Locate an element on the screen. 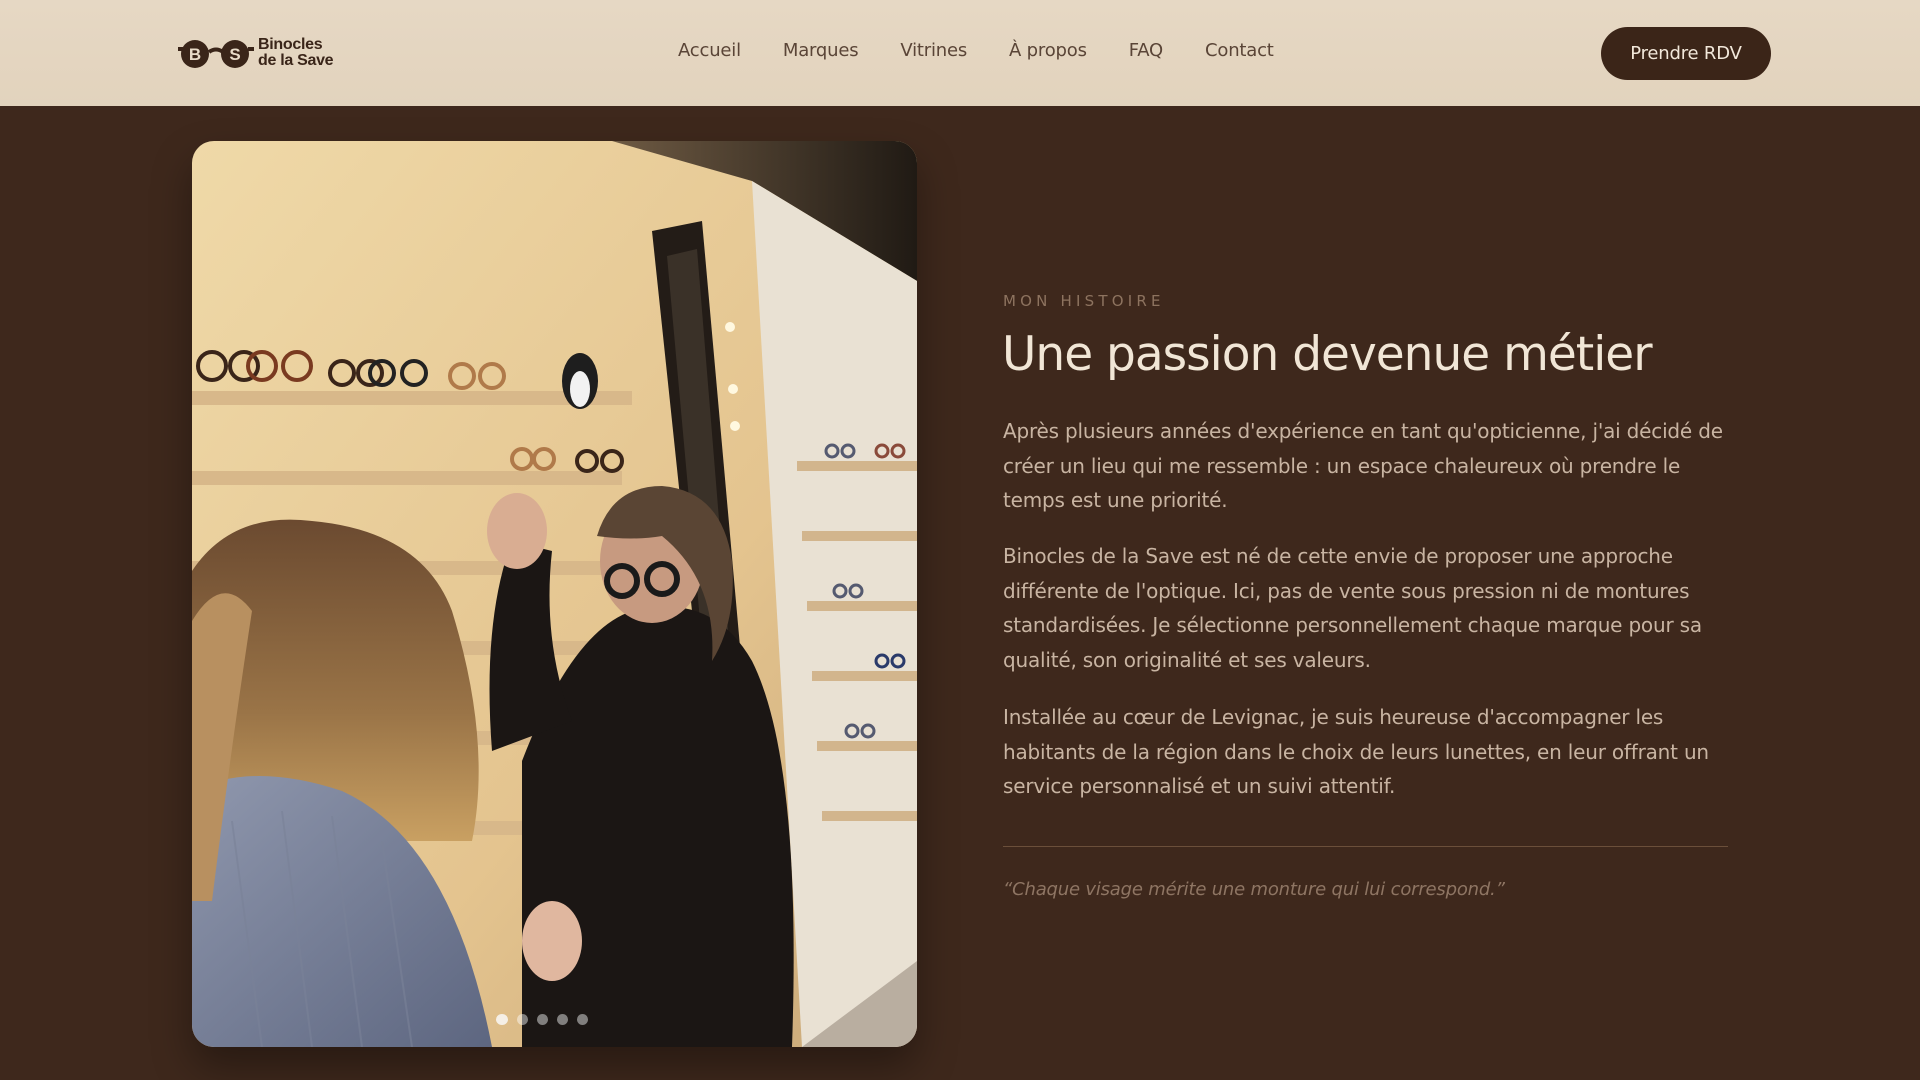 The width and height of the screenshot is (1920, 1080). nav-item-a-propos: À propos is located at coordinates (1048, 50).